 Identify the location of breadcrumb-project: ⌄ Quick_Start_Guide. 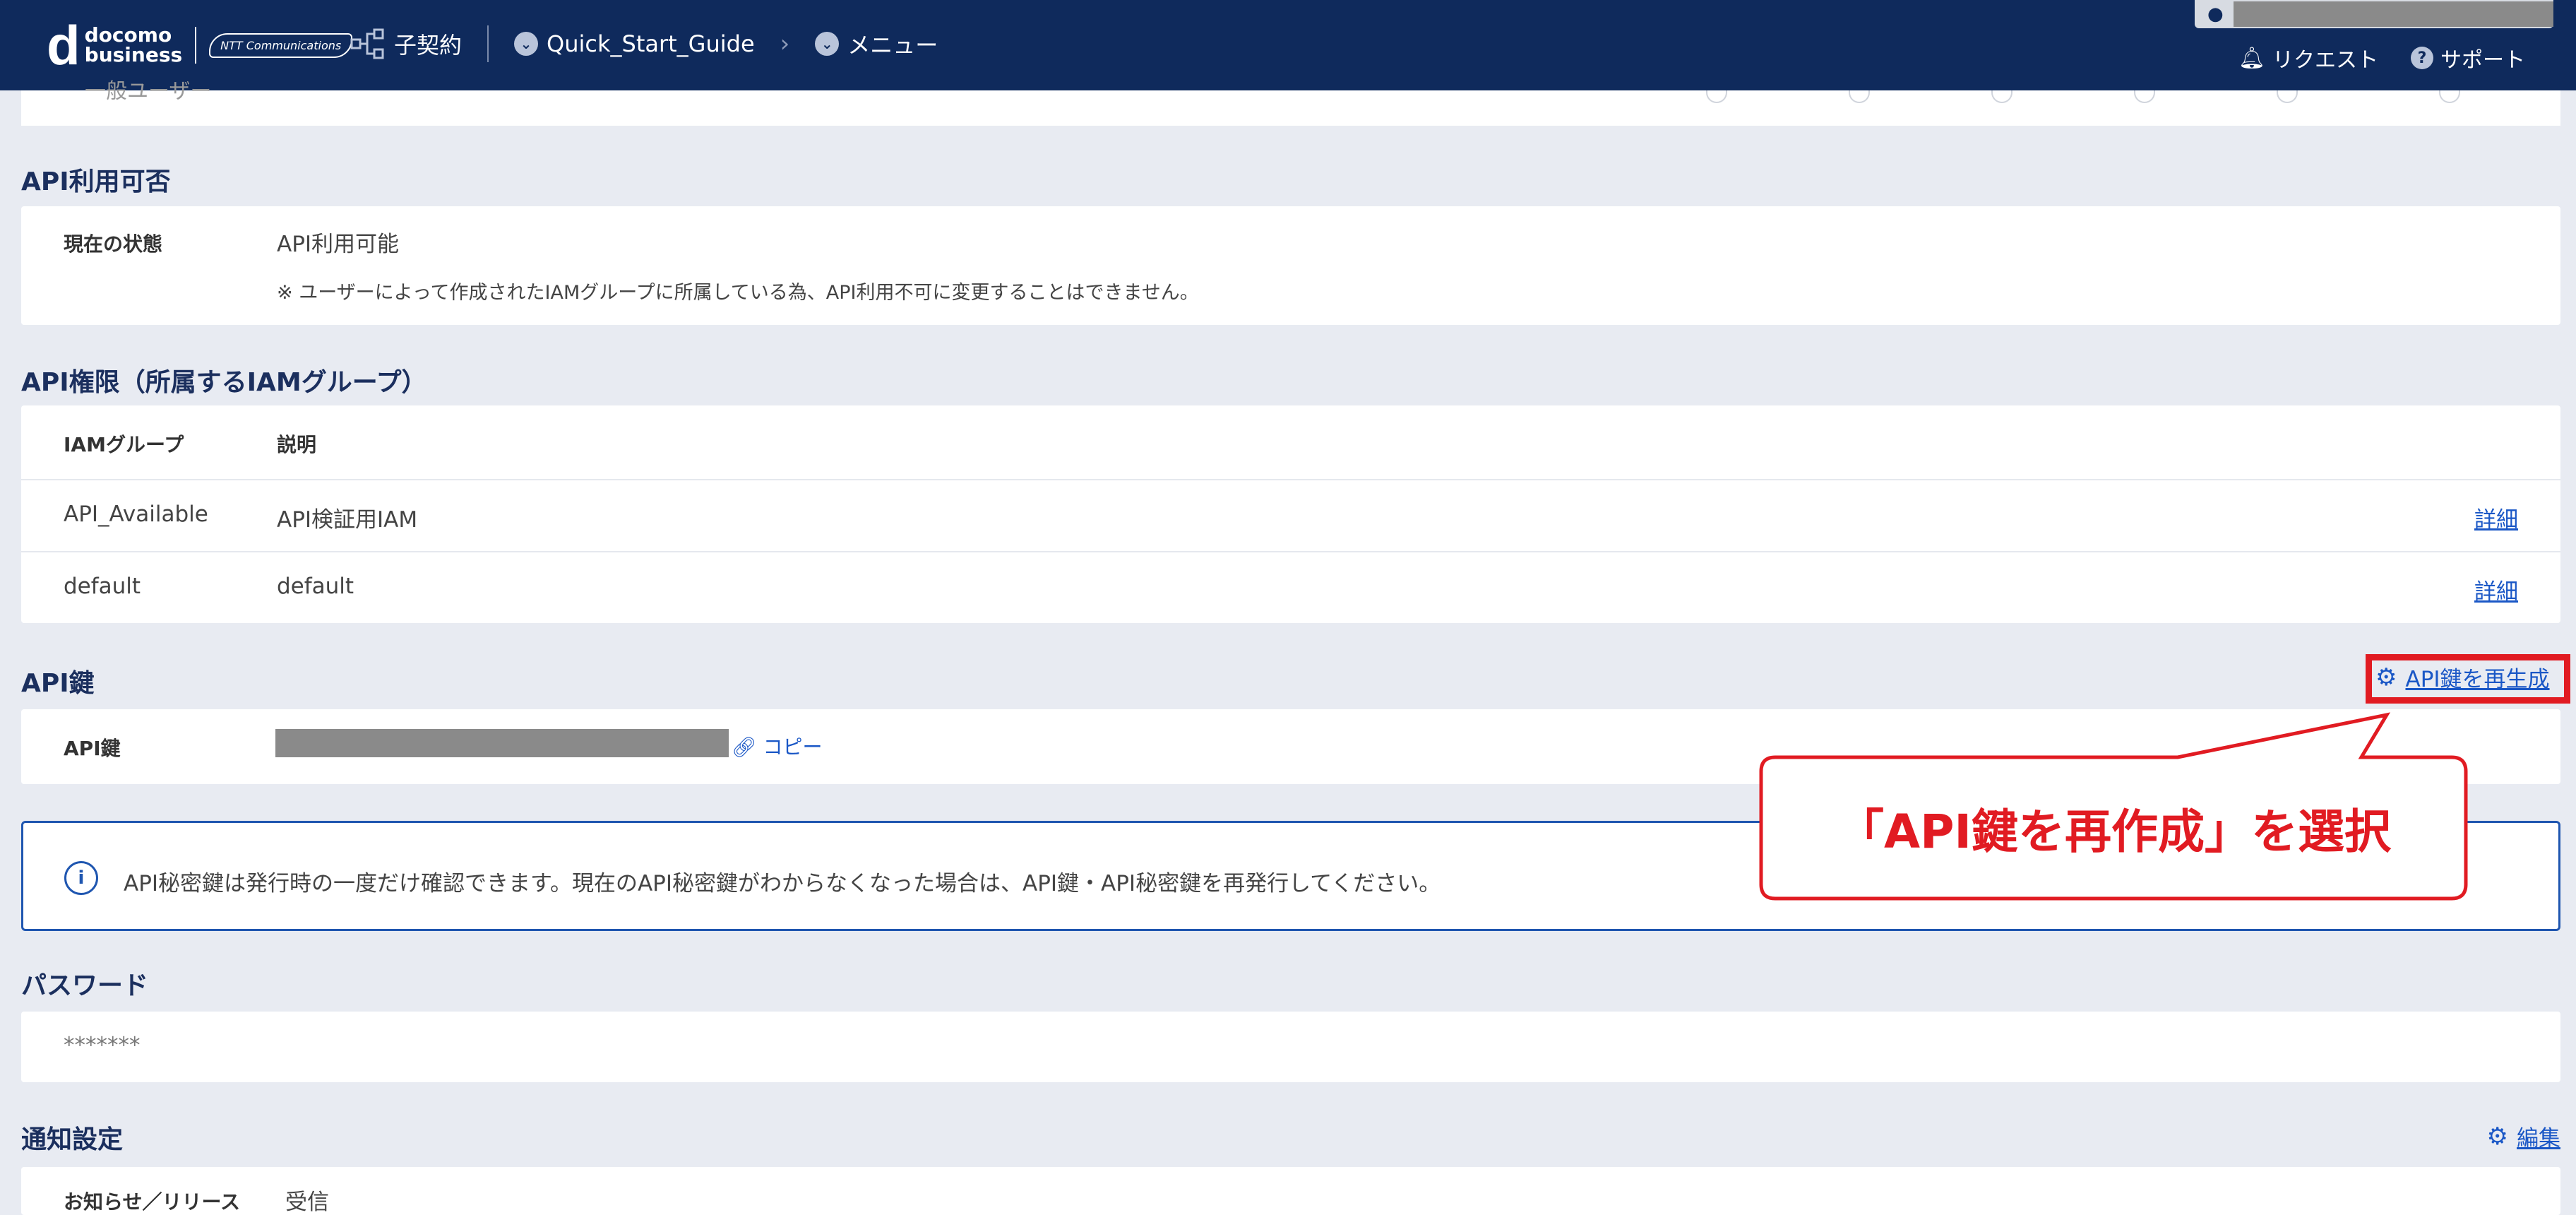
(634, 43).